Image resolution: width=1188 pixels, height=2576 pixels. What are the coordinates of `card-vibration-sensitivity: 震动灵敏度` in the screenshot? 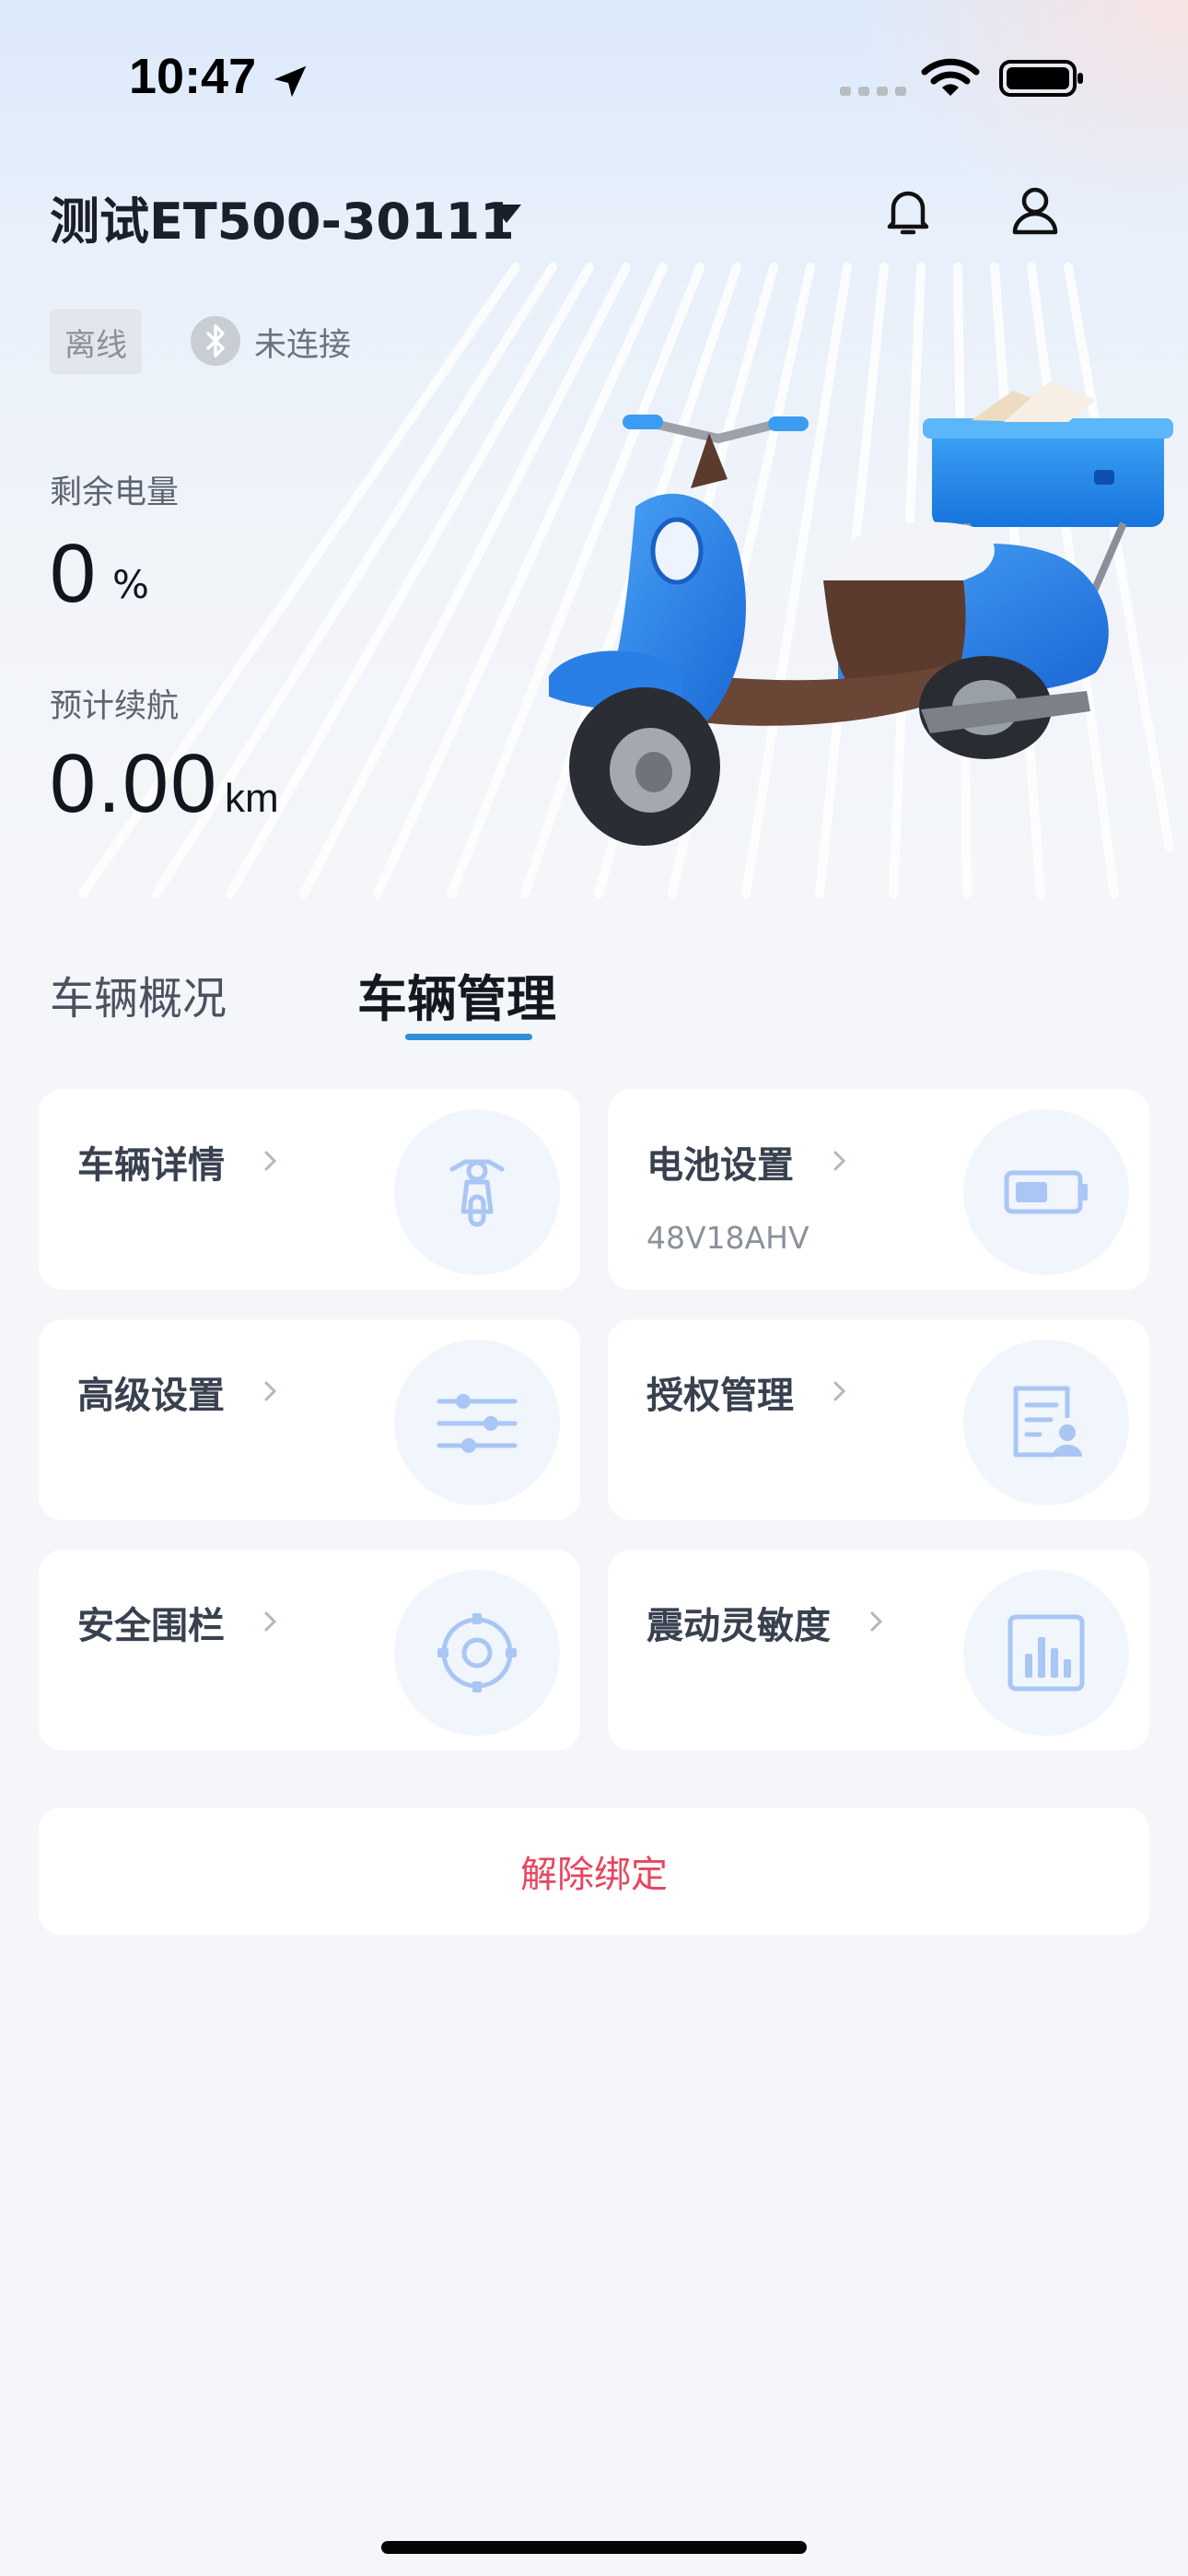 It's located at (878, 1650).